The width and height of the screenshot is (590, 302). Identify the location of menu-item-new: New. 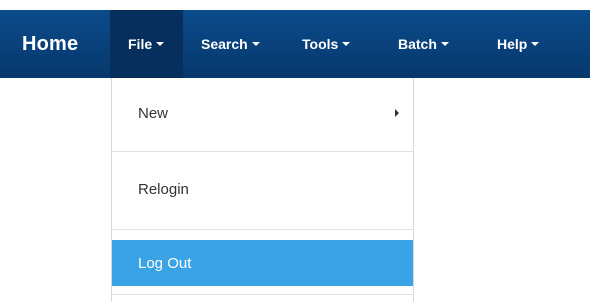
(262, 113).